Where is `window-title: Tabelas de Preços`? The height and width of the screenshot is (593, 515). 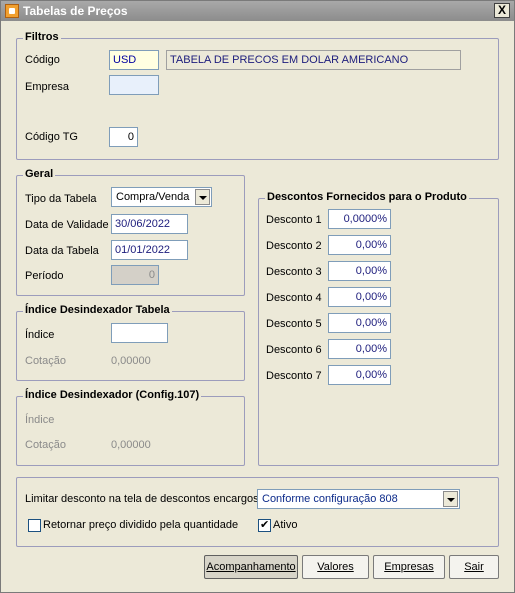 window-title: Tabelas de Preços is located at coordinates (75, 11).